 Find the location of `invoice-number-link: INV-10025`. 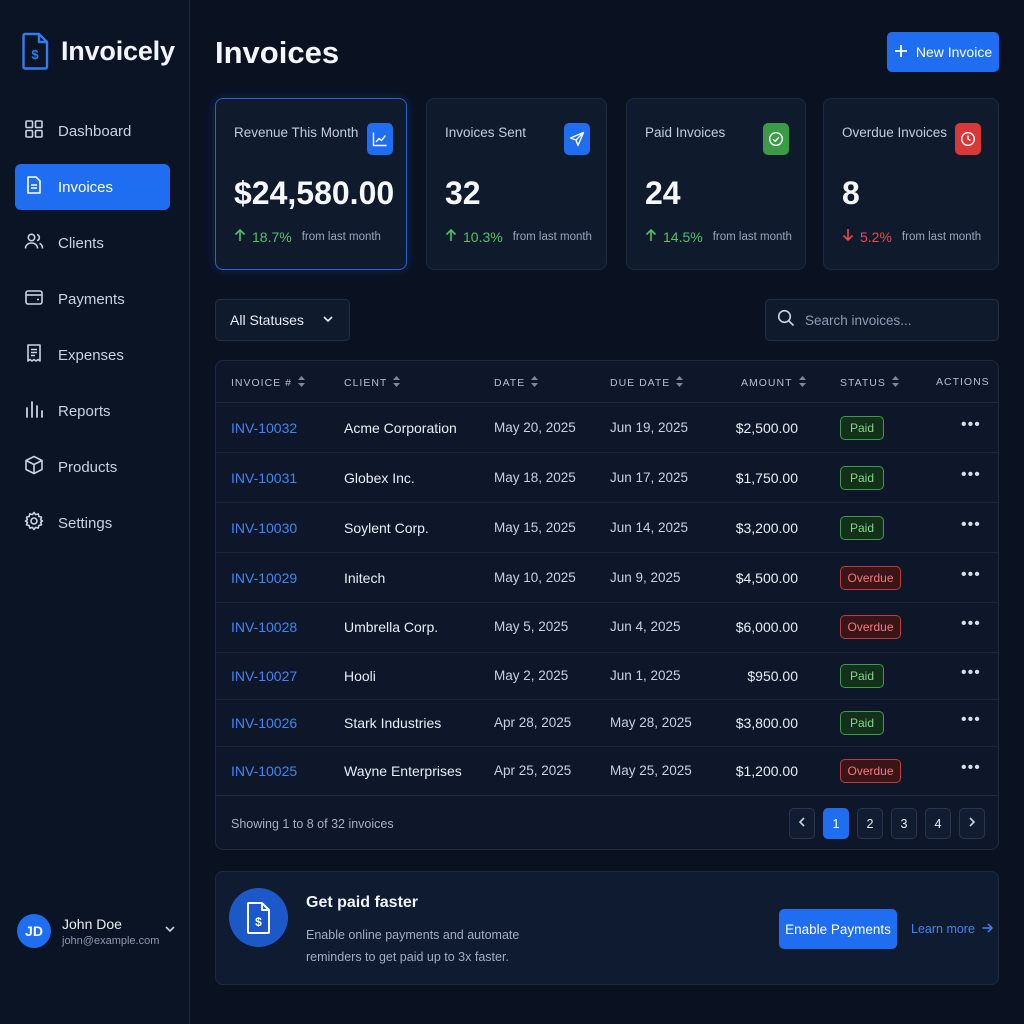

invoice-number-link: INV-10025 is located at coordinates (264, 771).